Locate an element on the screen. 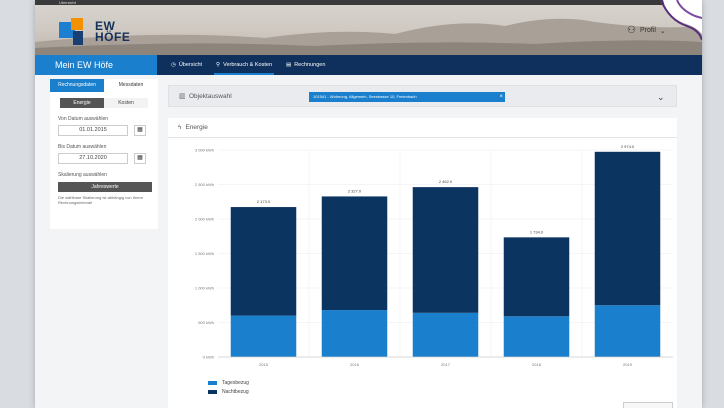 The image size is (724, 408). top-strip: Ubersicht is located at coordinates (368, 2).